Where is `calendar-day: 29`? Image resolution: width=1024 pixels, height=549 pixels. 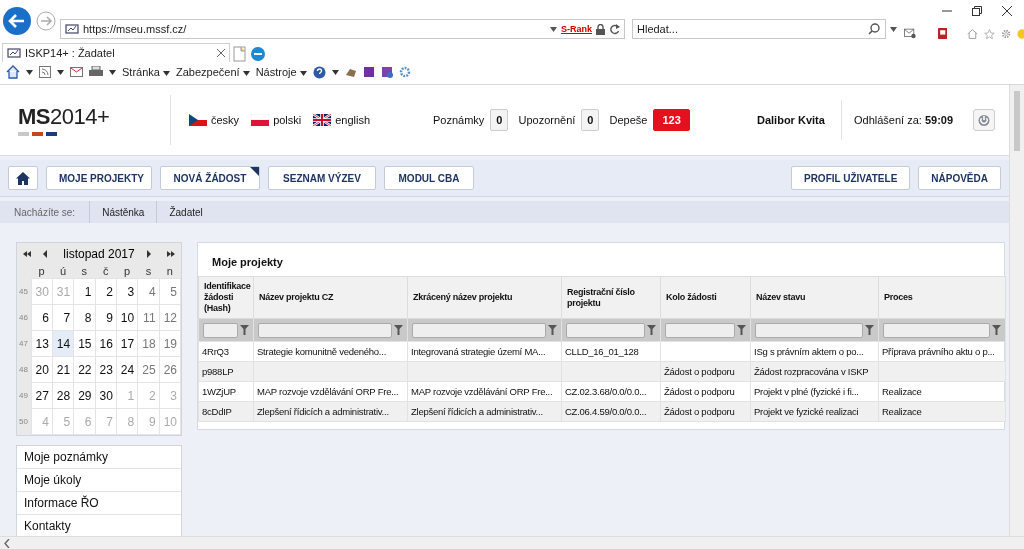 calendar-day: 29 is located at coordinates (84, 395).